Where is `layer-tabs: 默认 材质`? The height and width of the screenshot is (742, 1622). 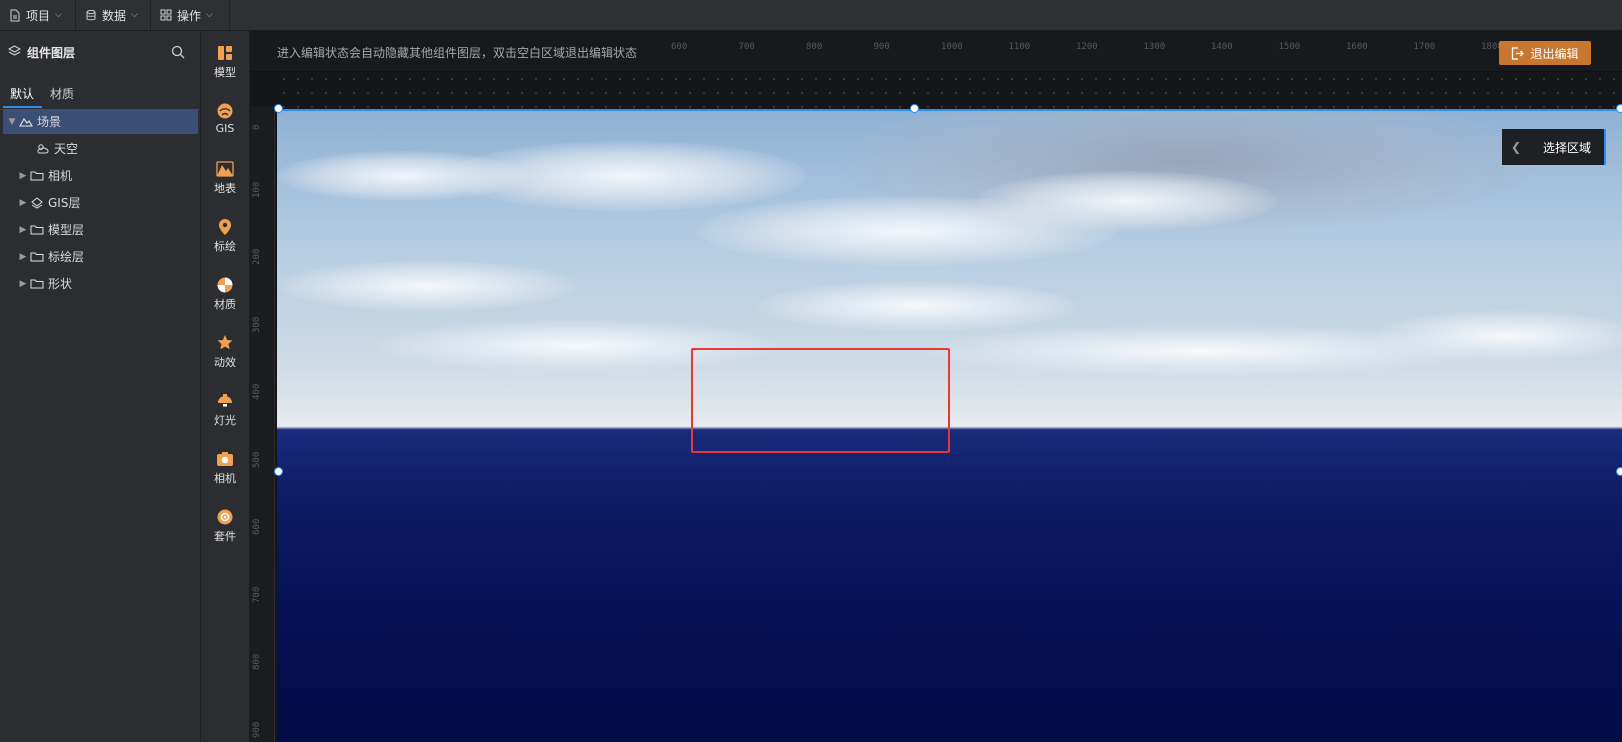 layer-tabs: 默认 材质 is located at coordinates (100, 93).